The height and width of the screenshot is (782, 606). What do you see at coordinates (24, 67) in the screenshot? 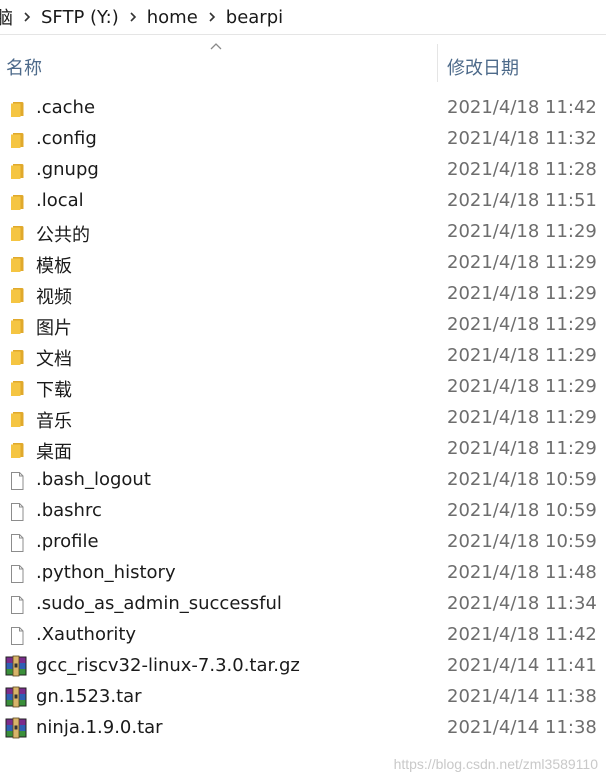
I see `column-header-name: 名称` at bounding box center [24, 67].